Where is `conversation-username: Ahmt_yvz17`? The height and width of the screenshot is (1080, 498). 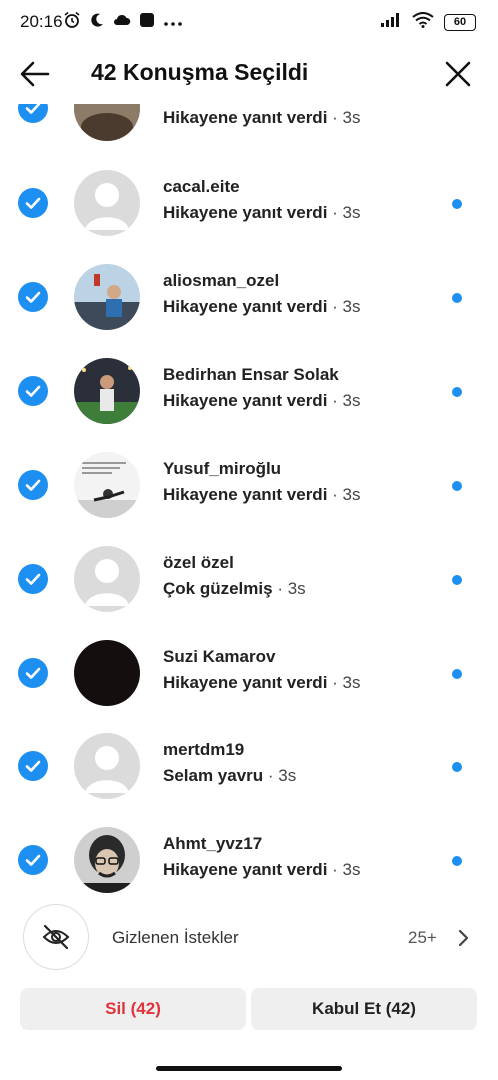 conversation-username: Ahmt_yvz17 is located at coordinates (213, 843).